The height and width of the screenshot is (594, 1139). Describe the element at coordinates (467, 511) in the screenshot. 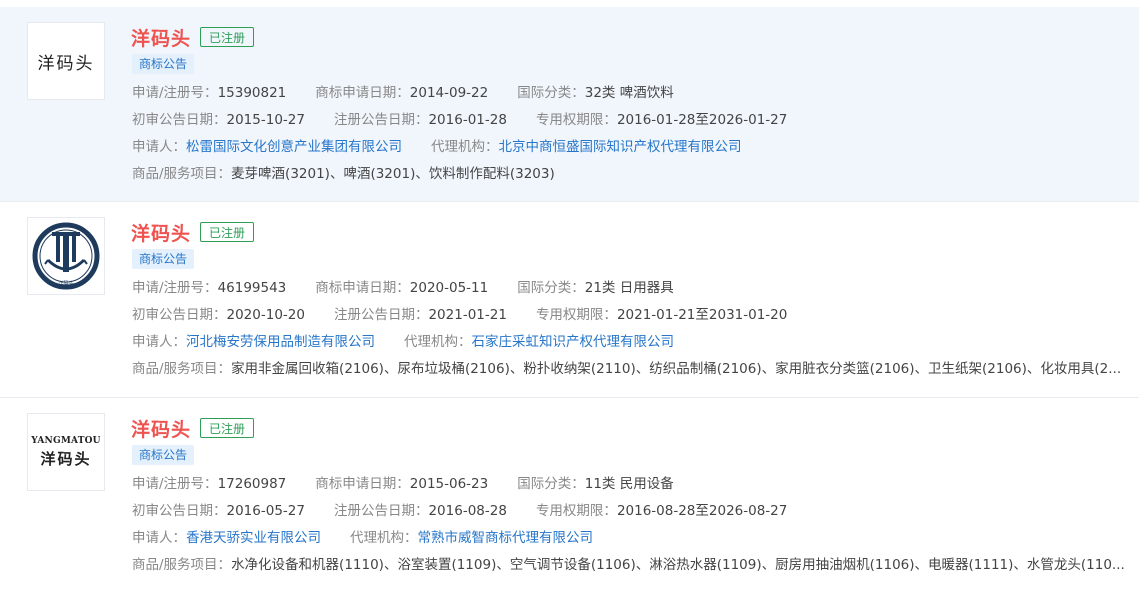

I see `reg-notice-date-value: 2016-08-28` at that location.